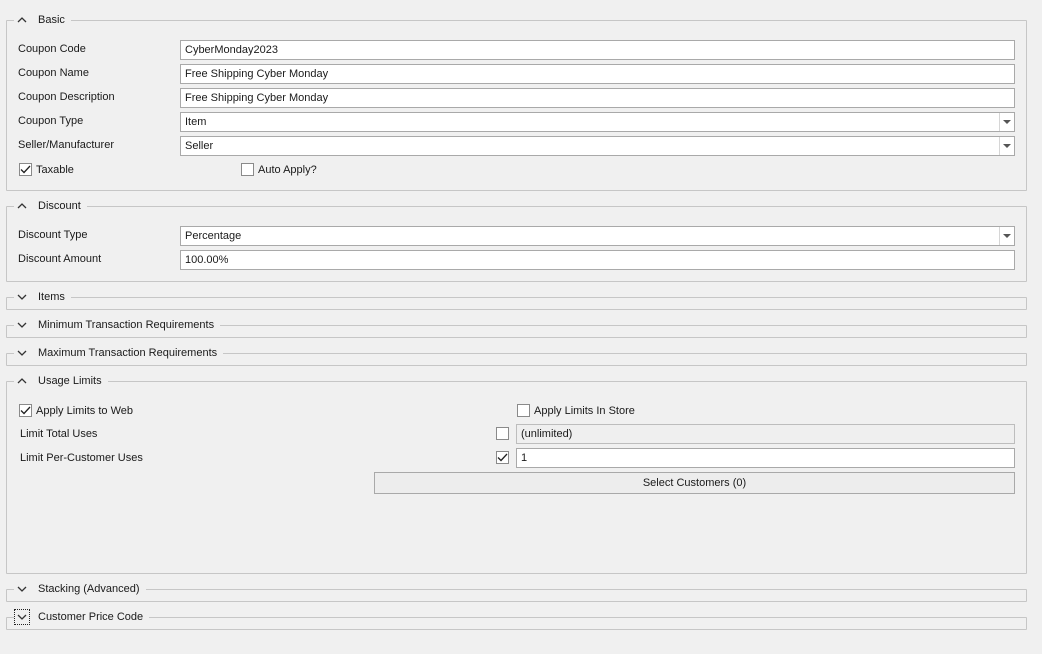 The height and width of the screenshot is (654, 1042). What do you see at coordinates (597, 50) in the screenshot?
I see `coupon-code-input: CyberMonday2023` at bounding box center [597, 50].